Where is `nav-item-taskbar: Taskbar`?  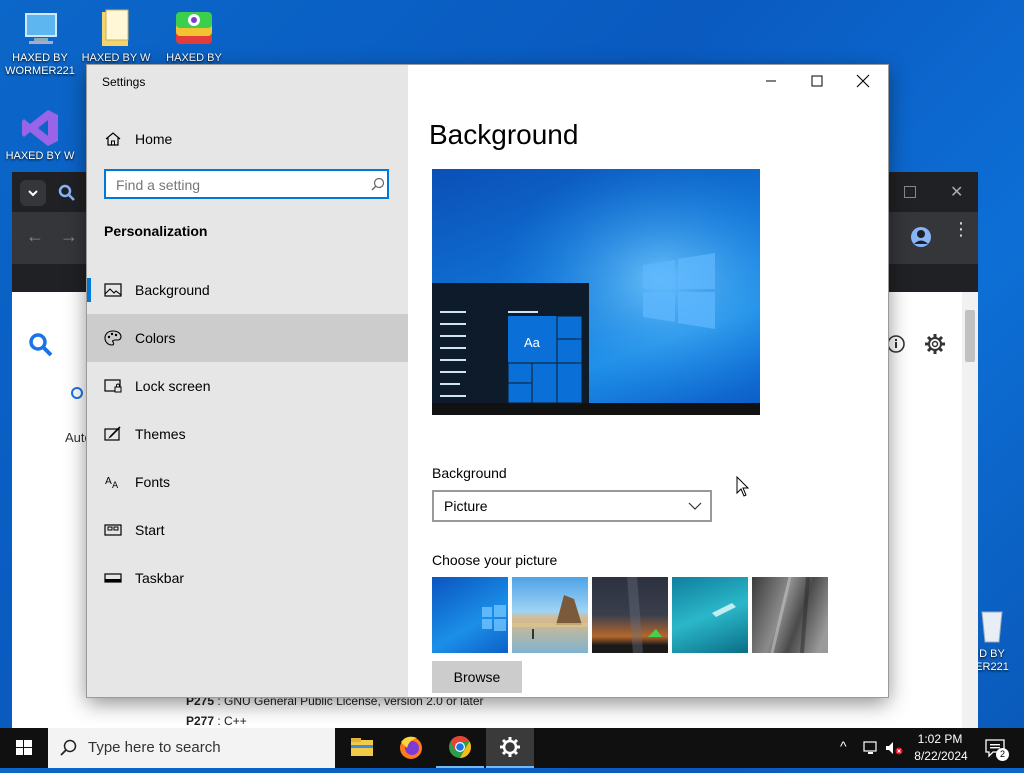 nav-item-taskbar: Taskbar is located at coordinates (247, 578).